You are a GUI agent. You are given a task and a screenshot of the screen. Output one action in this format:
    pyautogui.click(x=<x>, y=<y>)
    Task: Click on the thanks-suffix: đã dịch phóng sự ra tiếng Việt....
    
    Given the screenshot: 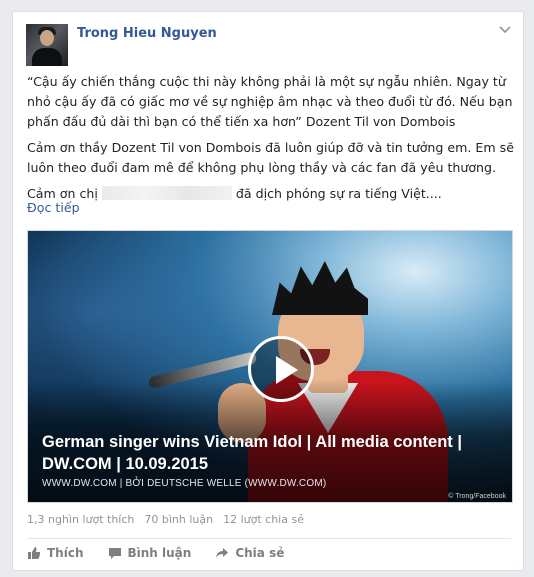 What is the action you would take?
    pyautogui.click(x=338, y=193)
    